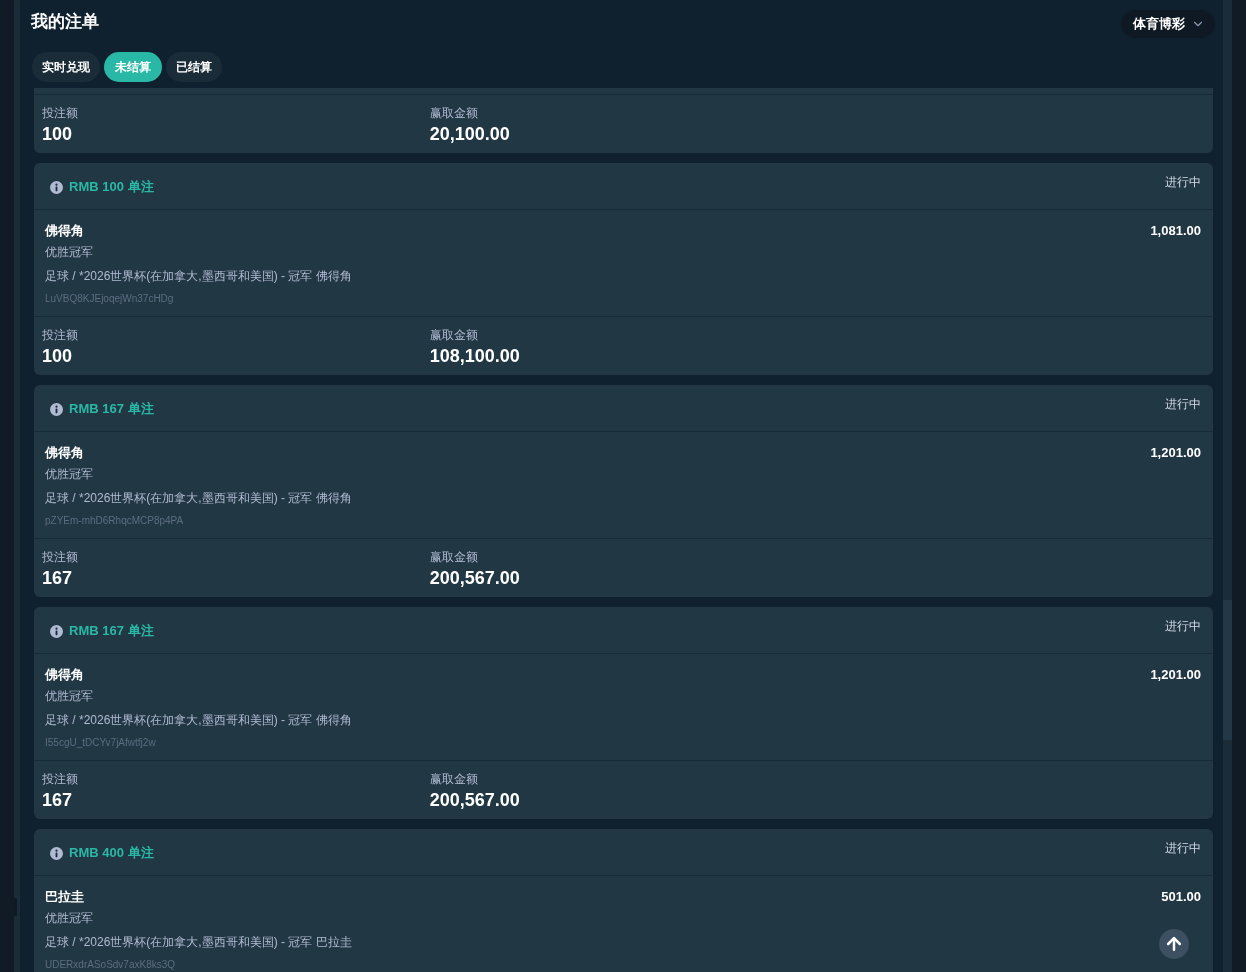 This screenshot has width=1246, height=972. What do you see at coordinates (1227, 670) in the screenshot?
I see `scrollbar-thumb` at bounding box center [1227, 670].